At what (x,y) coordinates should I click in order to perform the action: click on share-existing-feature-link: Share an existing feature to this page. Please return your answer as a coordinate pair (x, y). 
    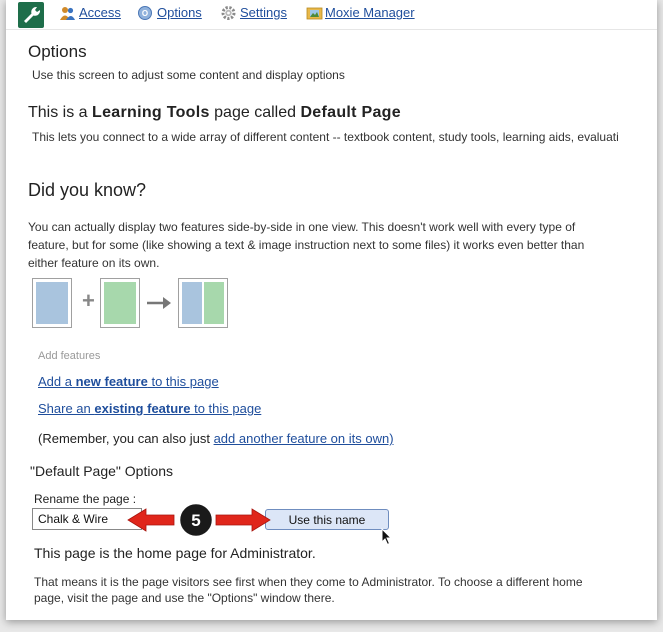
    Looking at the image, I should click on (149, 408).